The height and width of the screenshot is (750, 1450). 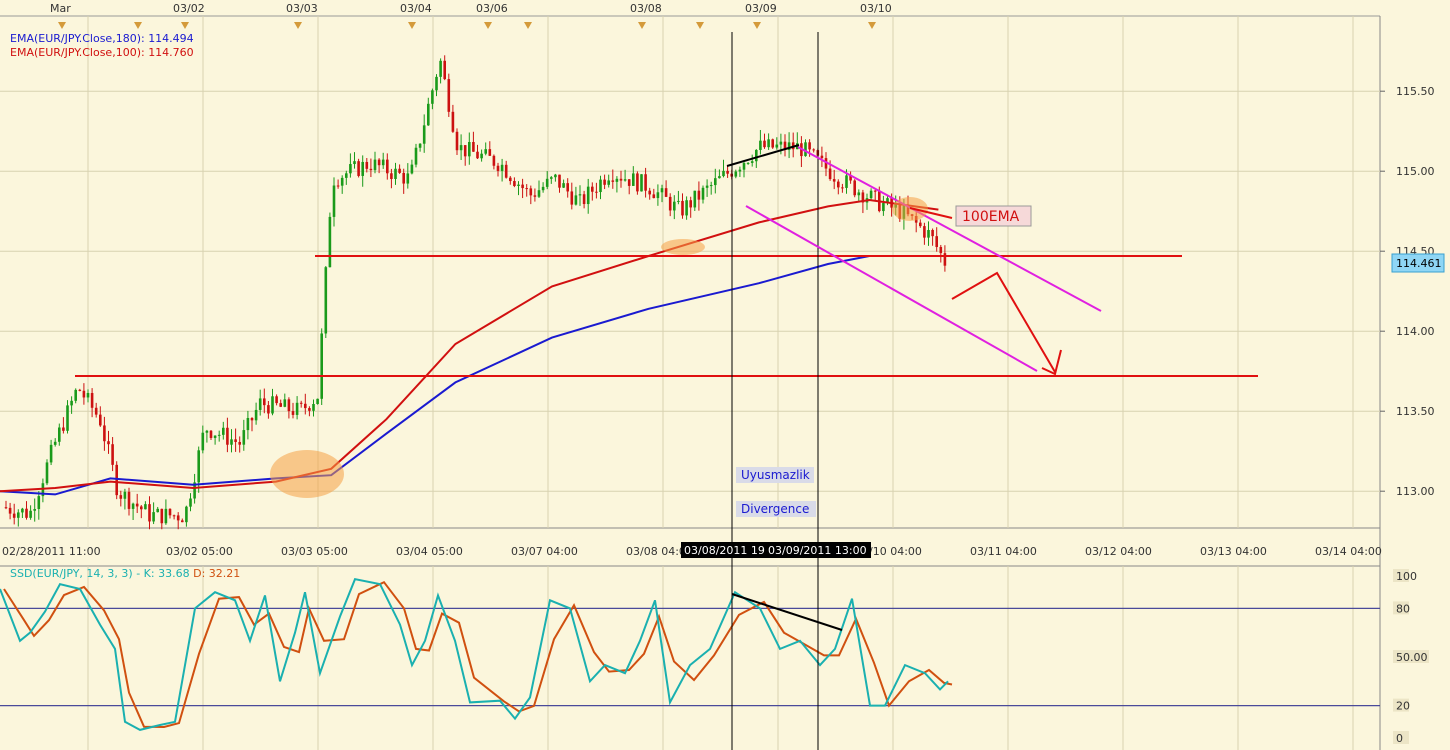 I want to click on top-date-label-2: 03/03, so click(x=302, y=8).